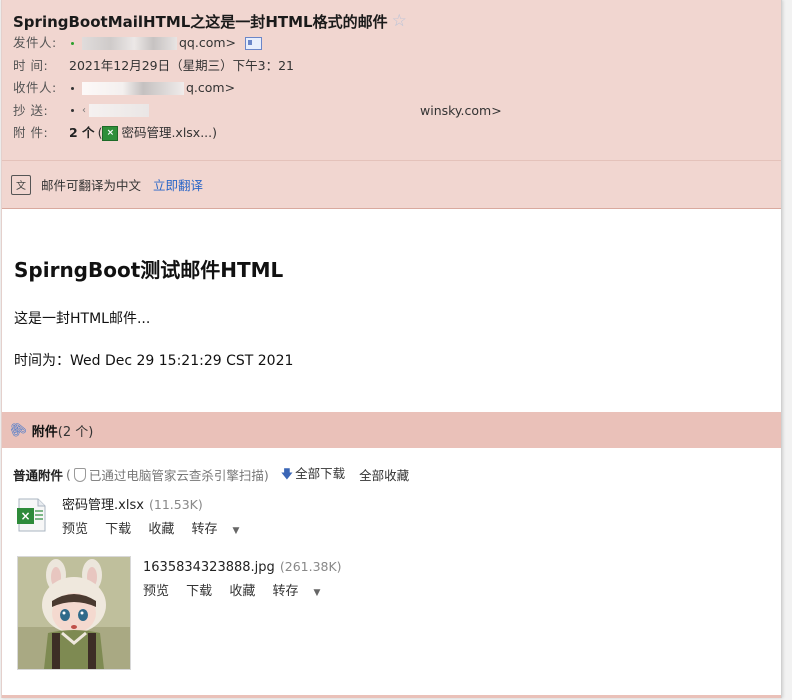 This screenshot has width=792, height=700. Describe the element at coordinates (149, 270) in the screenshot. I see `body-title: SpirngBoot测试邮件HTML` at that location.